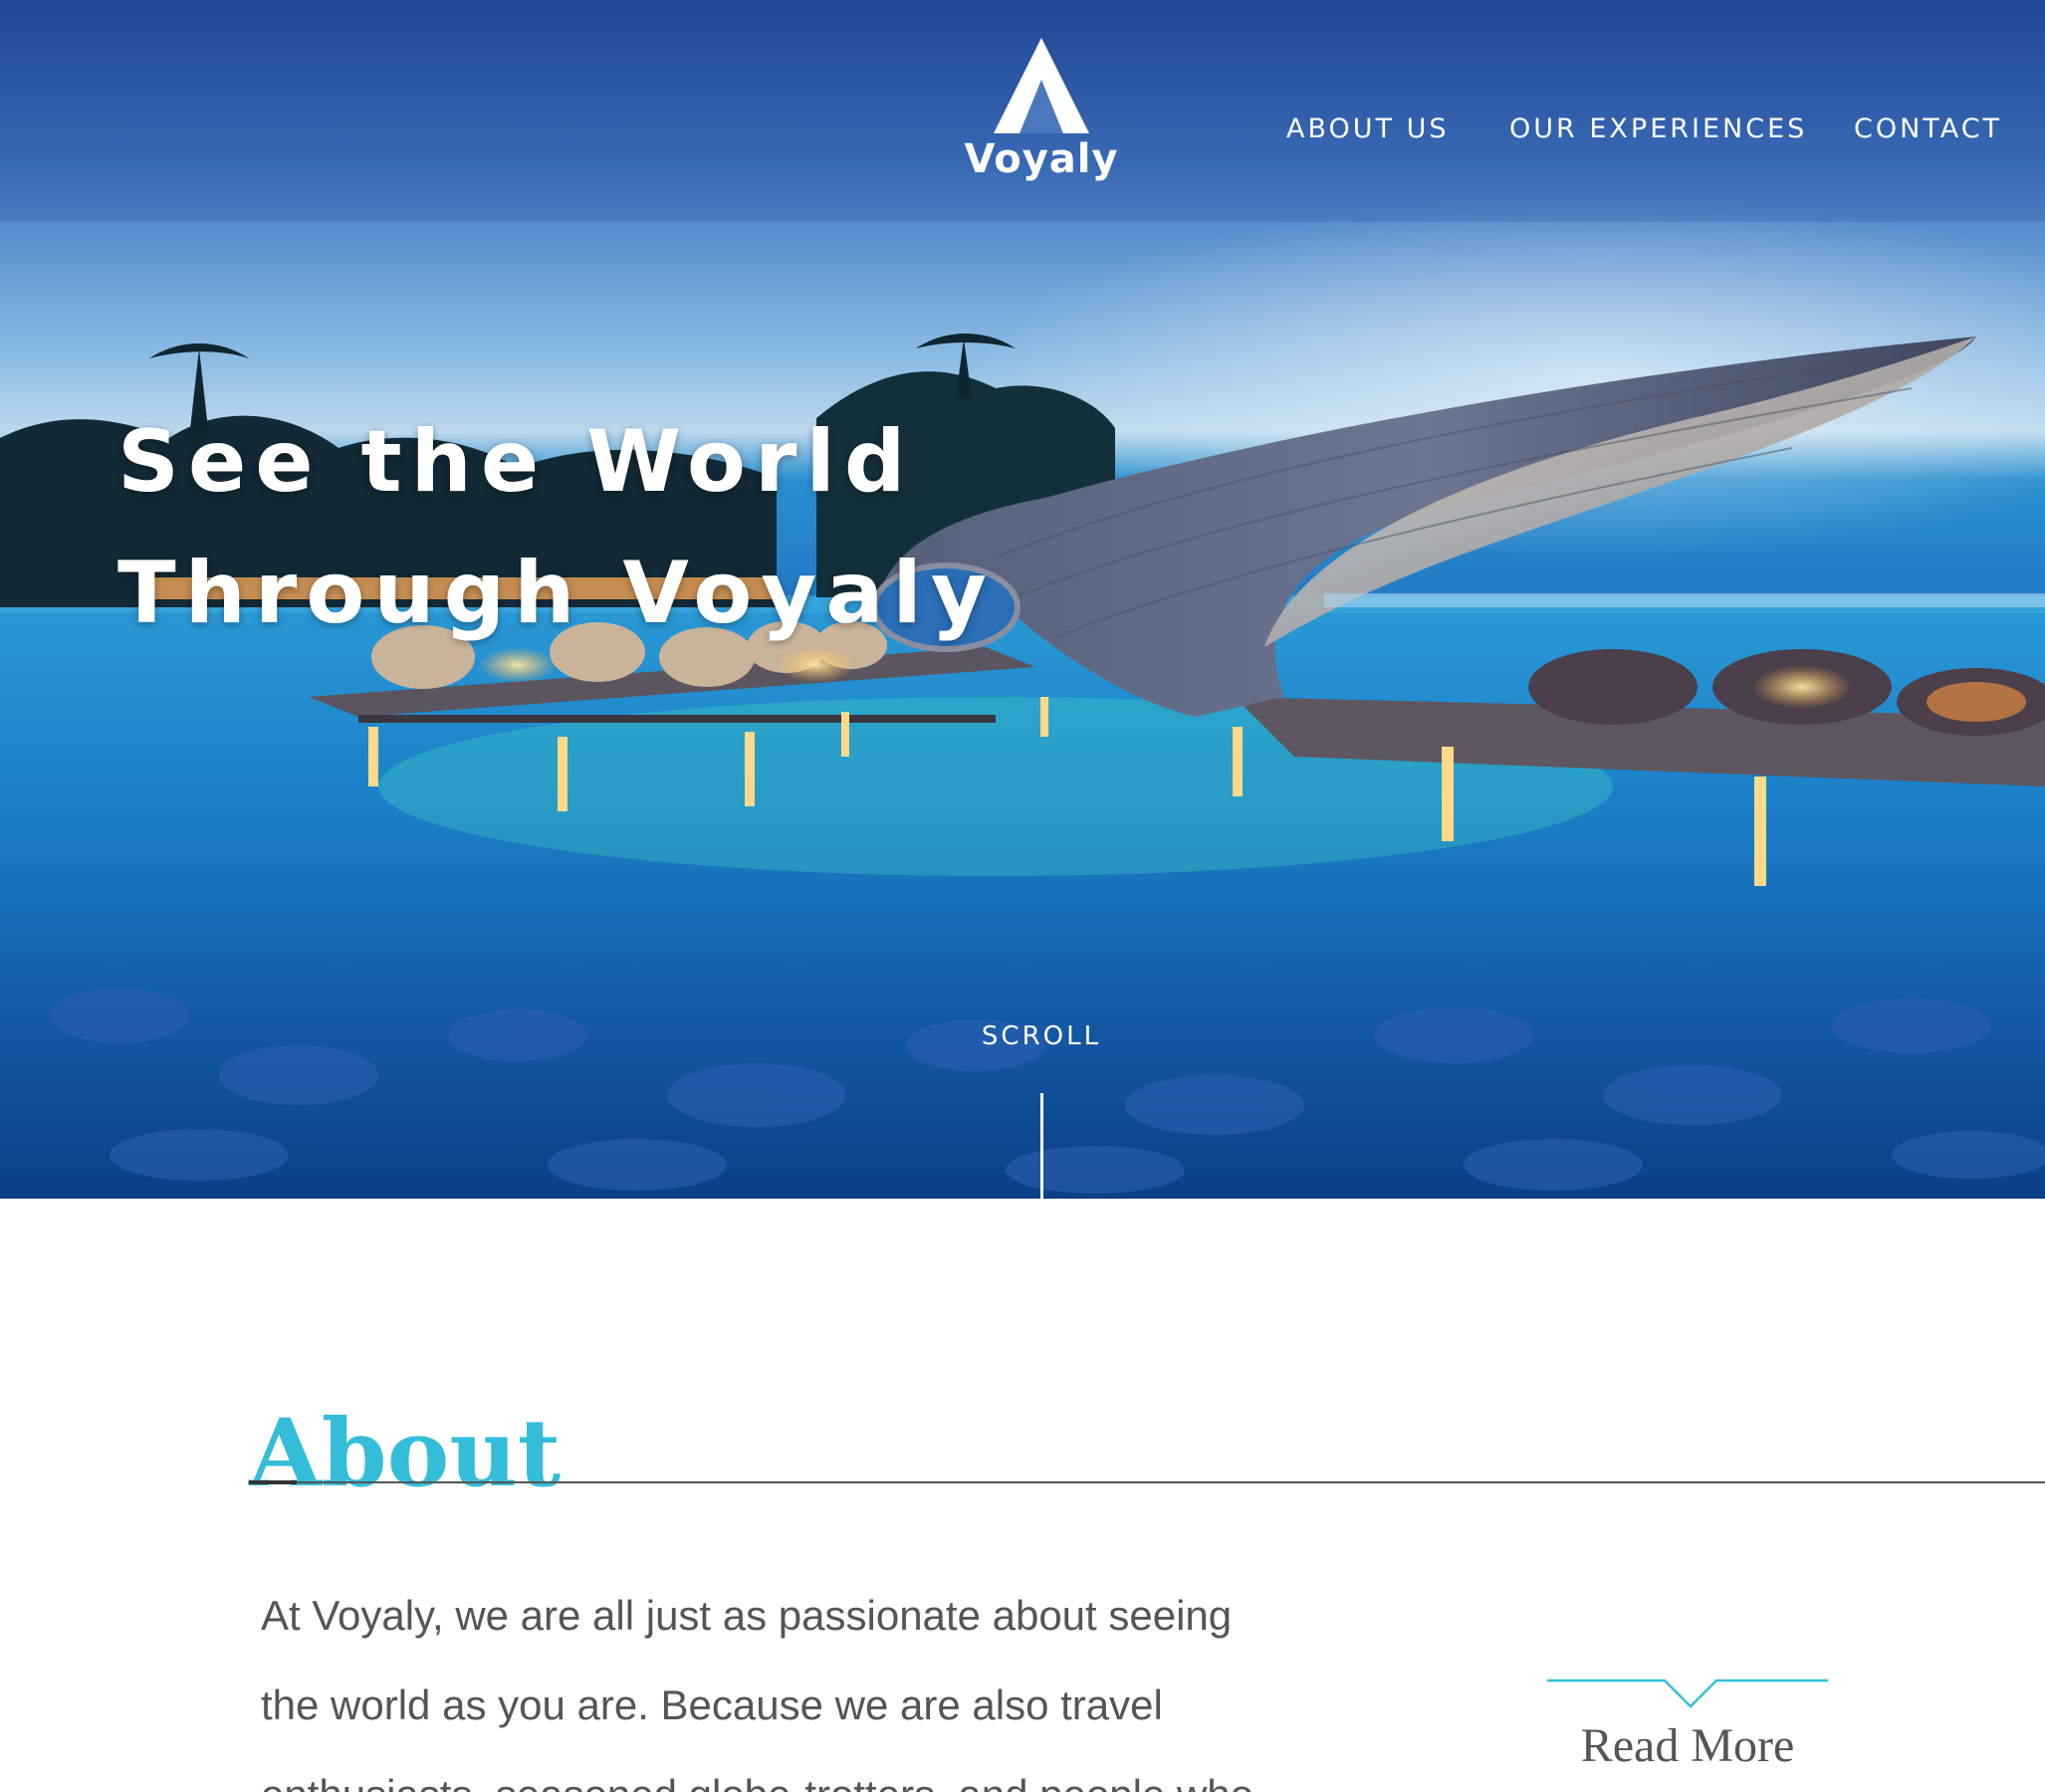 This screenshot has height=1792, width=2045. Describe the element at coordinates (405, 1454) in the screenshot. I see `about-title: About` at that location.